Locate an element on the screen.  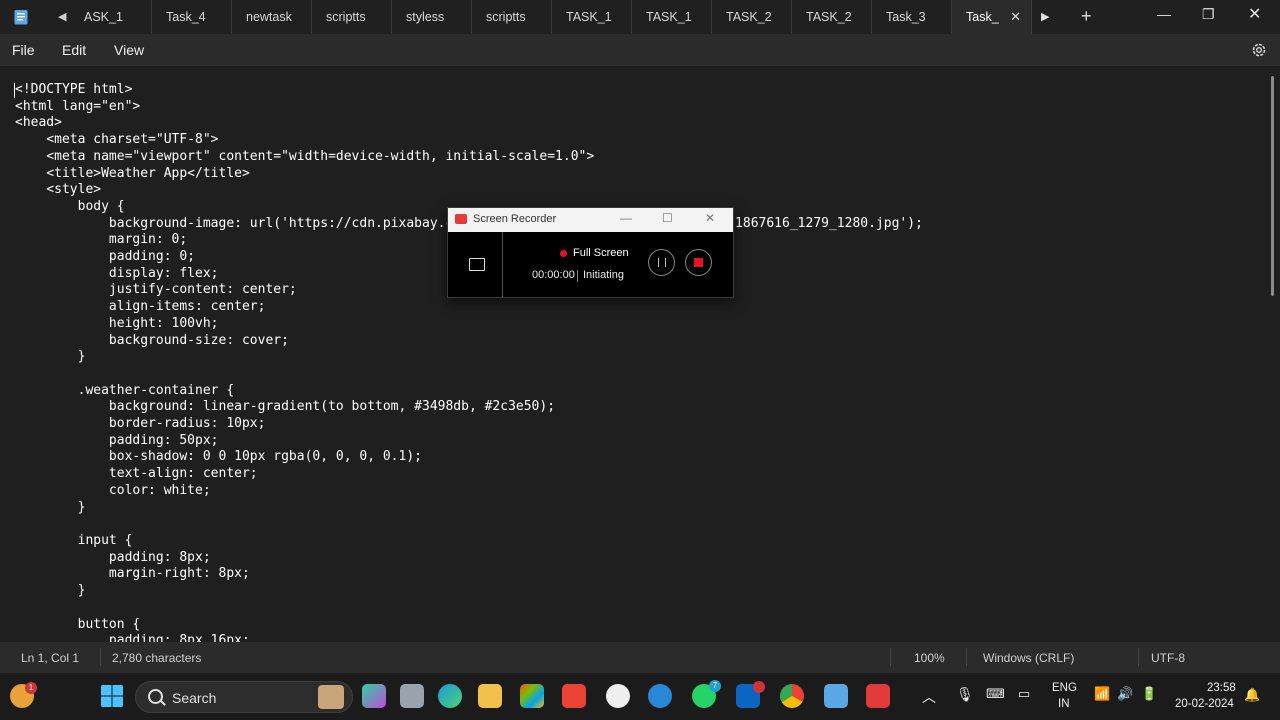
minimize-icon: — is located at coordinates (1164, 14).